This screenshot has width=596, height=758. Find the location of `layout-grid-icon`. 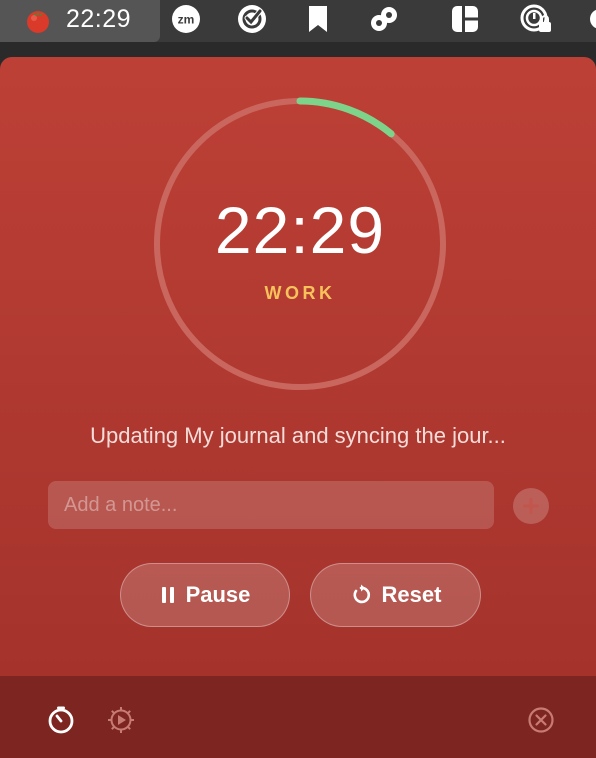

layout-grid-icon is located at coordinates (465, 19).